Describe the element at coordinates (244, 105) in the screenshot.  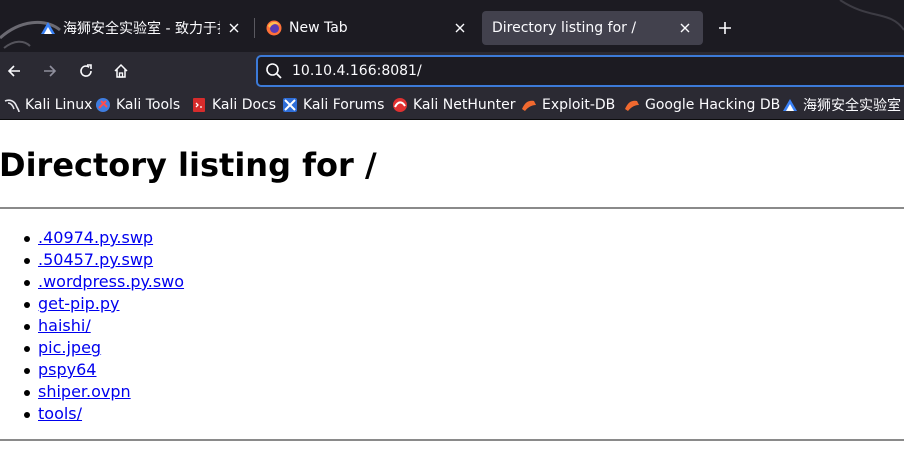
I see `bookmark-label: Kali Docs` at that location.